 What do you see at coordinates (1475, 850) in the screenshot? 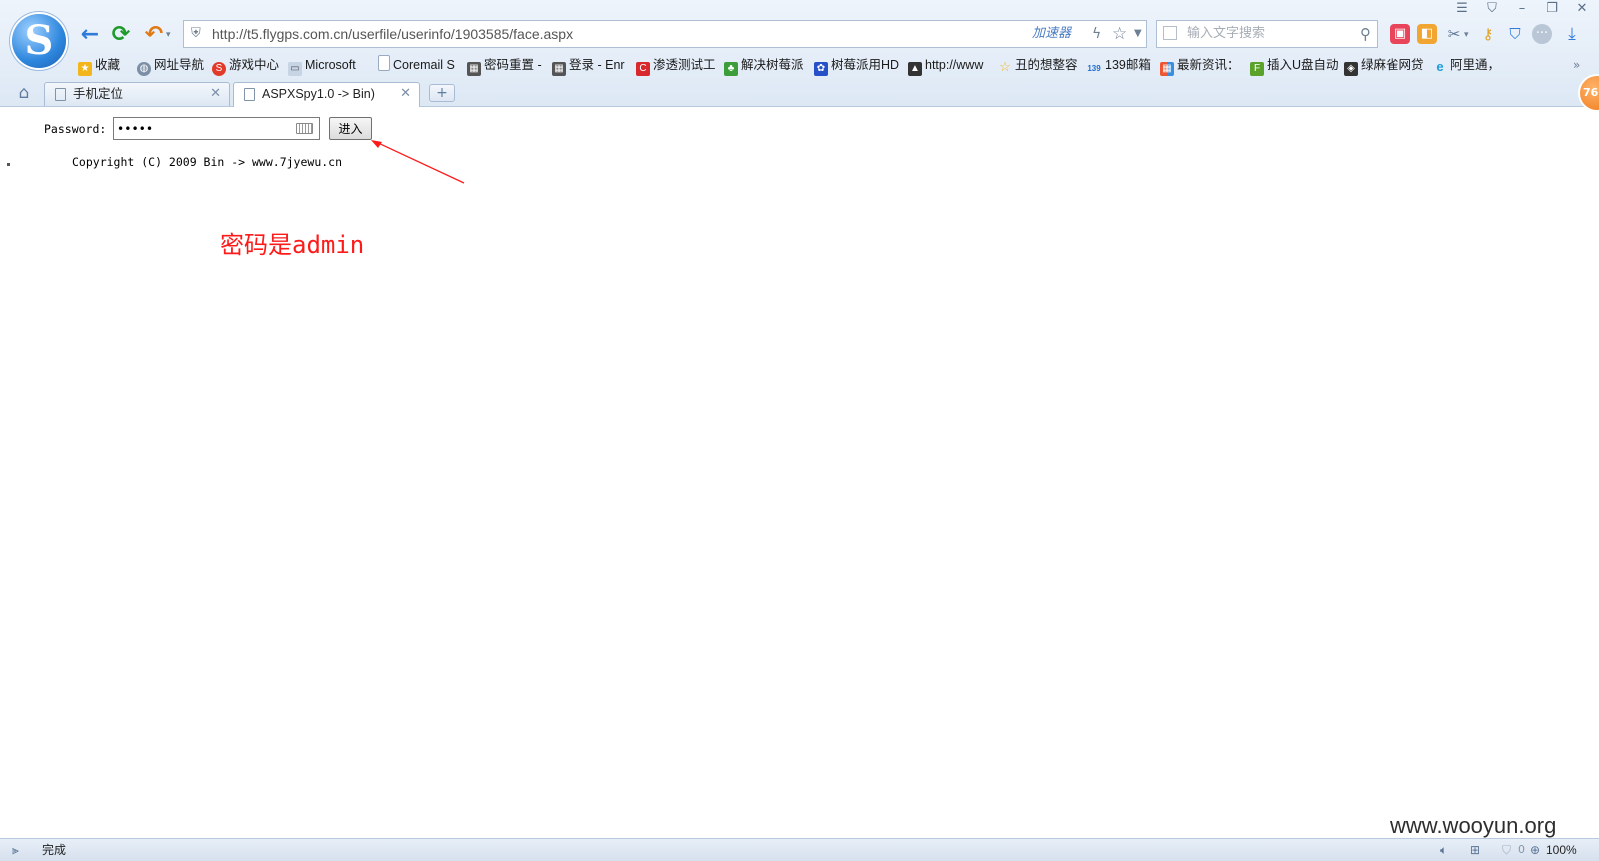
I see `toolbox-icon: ⊞` at bounding box center [1475, 850].